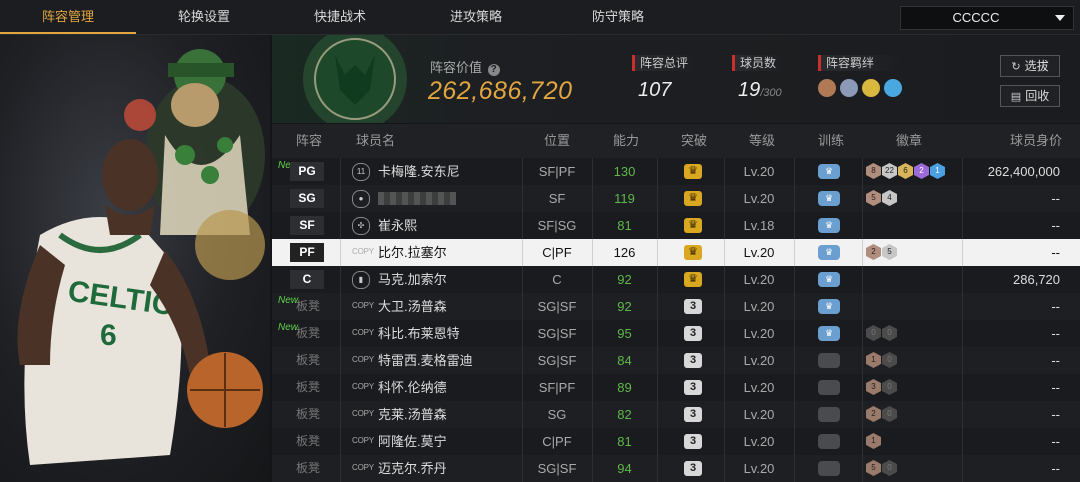 The width and height of the screenshot is (1080, 482). What do you see at coordinates (412, 306) in the screenshot?
I see `player-name: 大卫.汤普森` at bounding box center [412, 306].